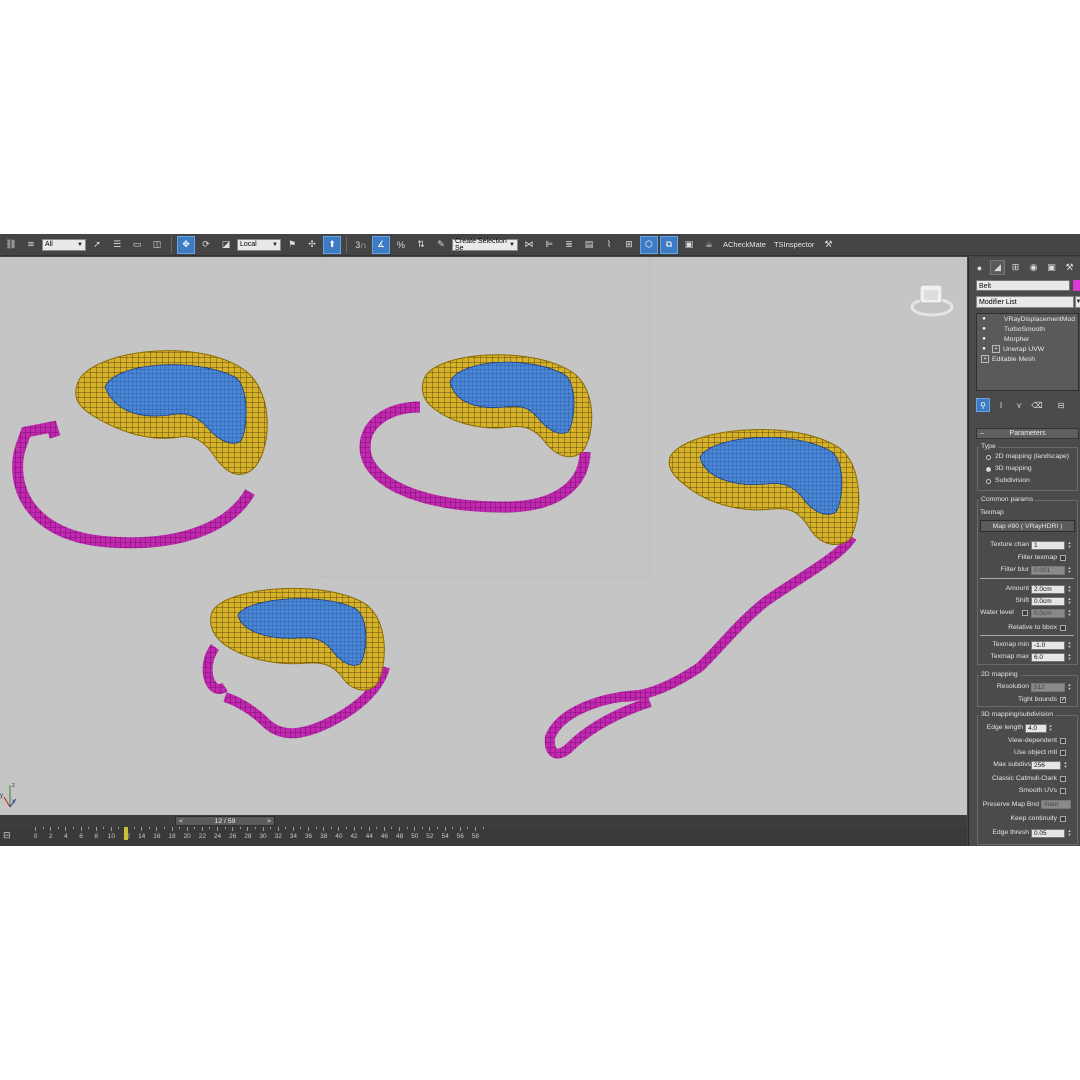 Image resolution: width=1080 pixels, height=1080 pixels. I want to click on motion-tab-icon: ◉, so click(1033, 267).